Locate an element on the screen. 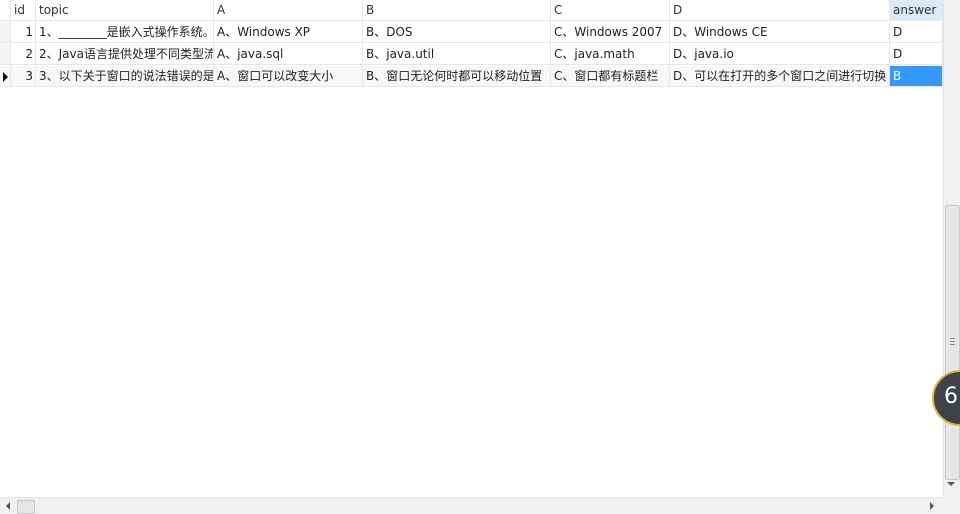 This screenshot has width=960, height=514. scroll-down-arrow-icon is located at coordinates (951, 484).